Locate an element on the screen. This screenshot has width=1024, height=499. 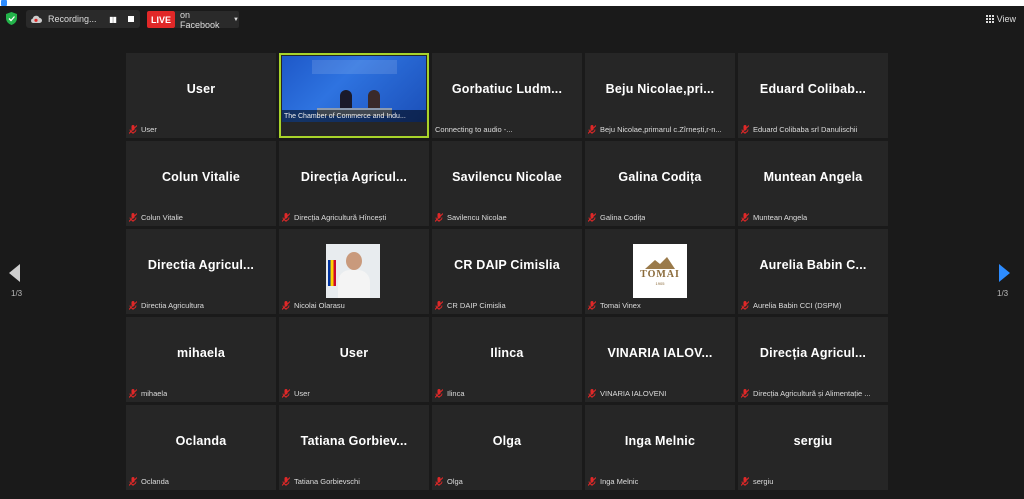
previous-page-icon is located at coordinates (15, 273).